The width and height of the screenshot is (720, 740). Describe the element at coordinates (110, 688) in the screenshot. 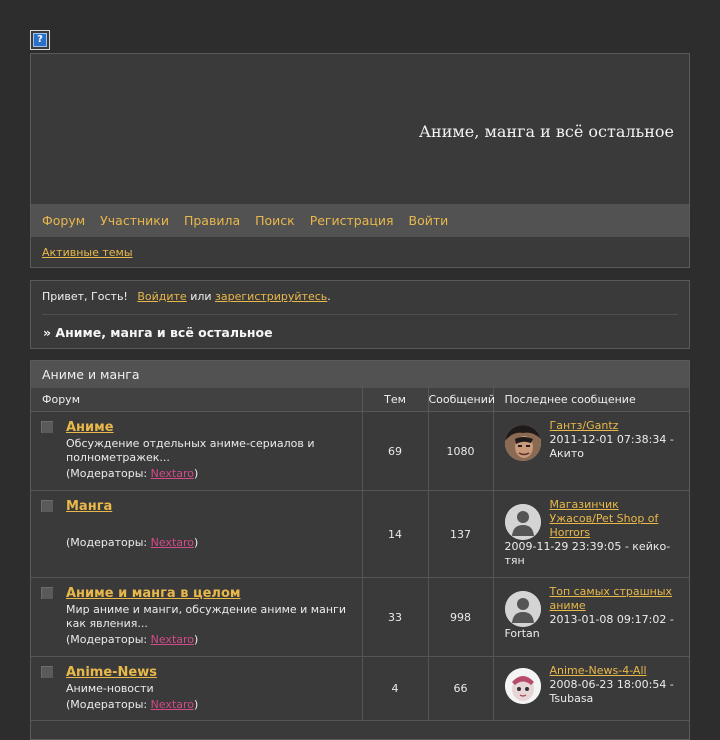

I see `forum-description: Аниме-новости` at that location.